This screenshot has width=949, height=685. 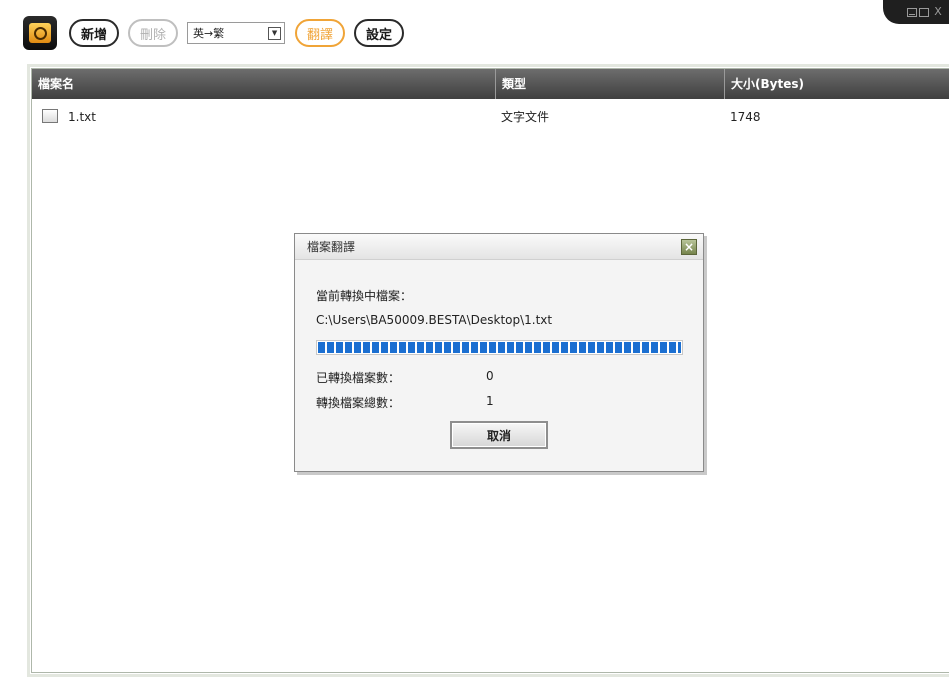 What do you see at coordinates (364, 296) in the screenshot?
I see `current-file-label: 當前轉換中檔案：` at bounding box center [364, 296].